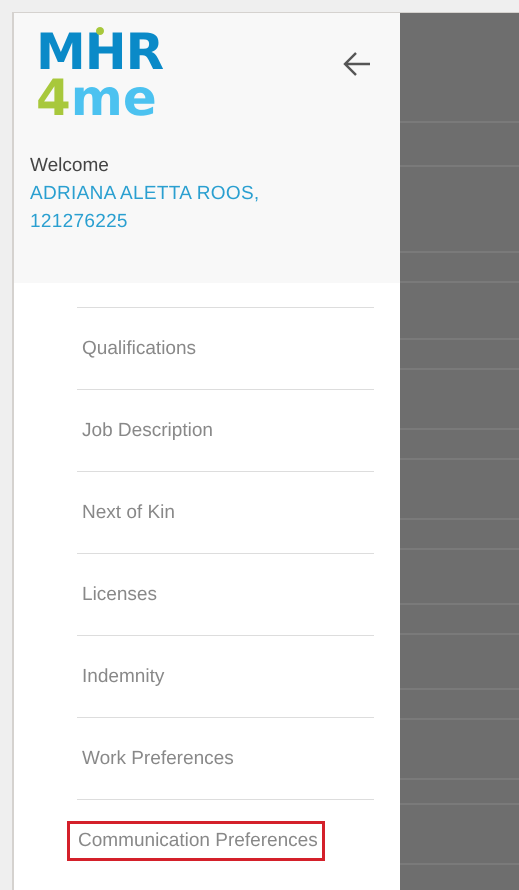 The height and width of the screenshot is (890, 519). I want to click on menu-item: Next of Kin, so click(128, 512).